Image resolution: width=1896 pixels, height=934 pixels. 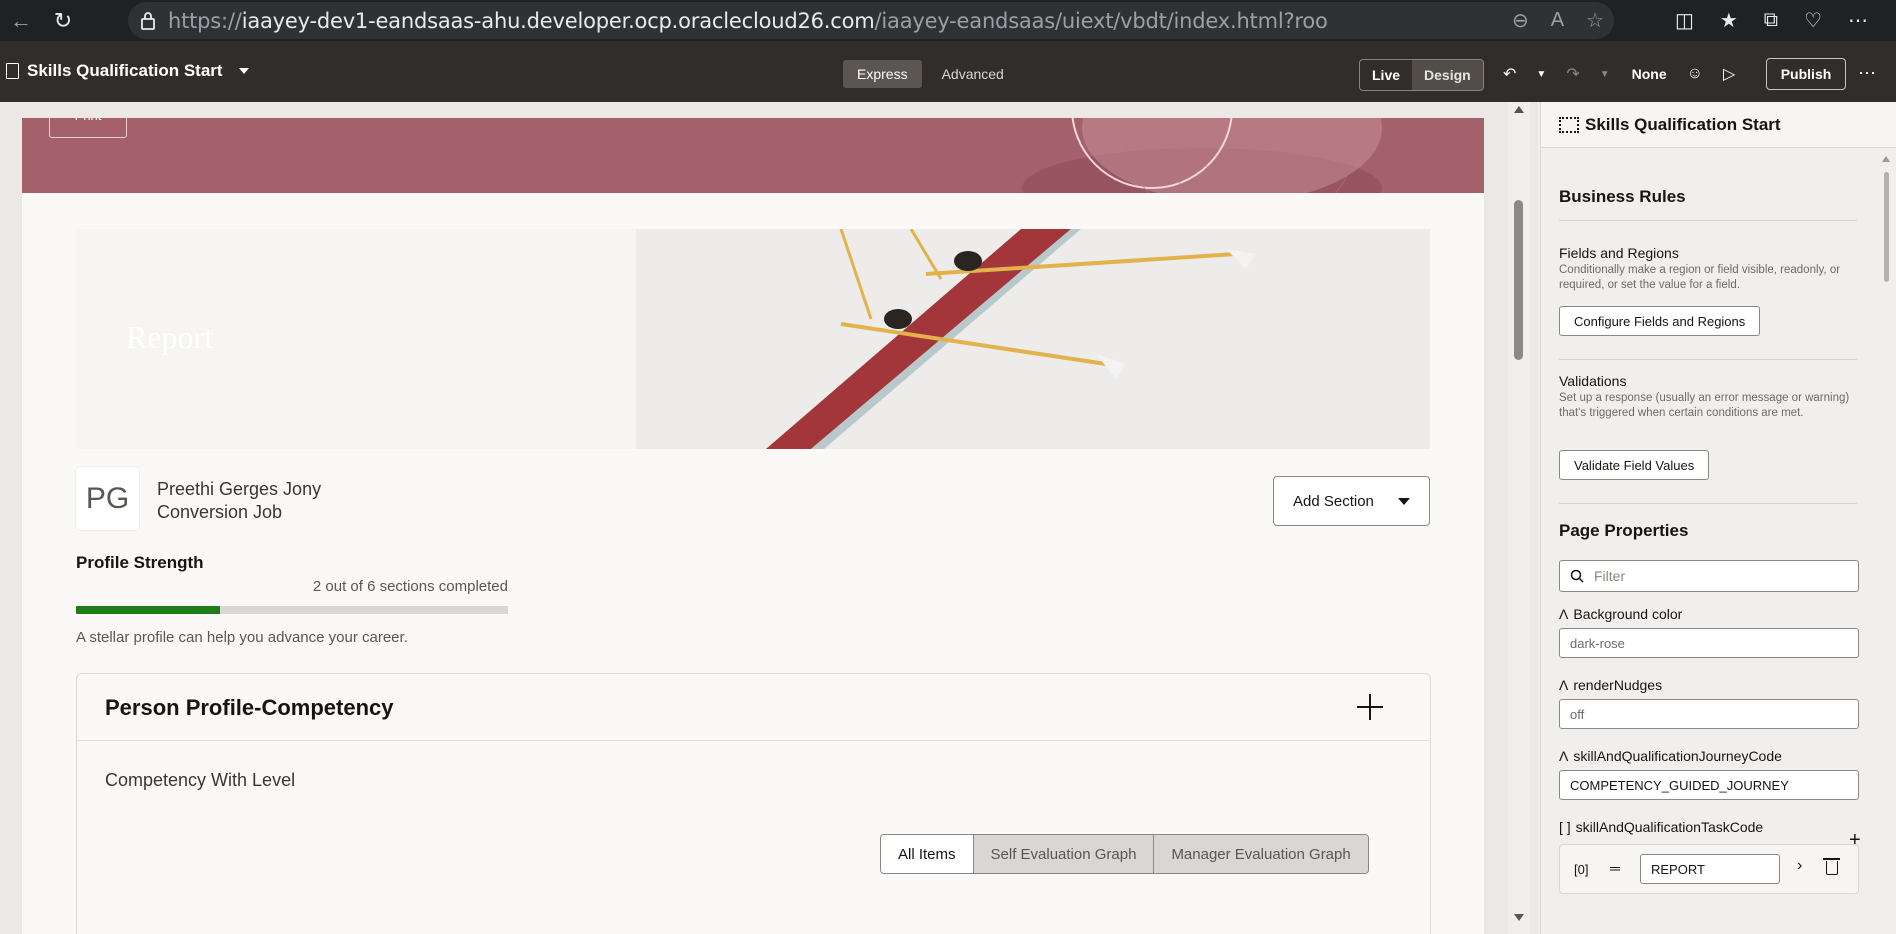 I want to click on business-rules-title: Business Rules, so click(x=1622, y=196).